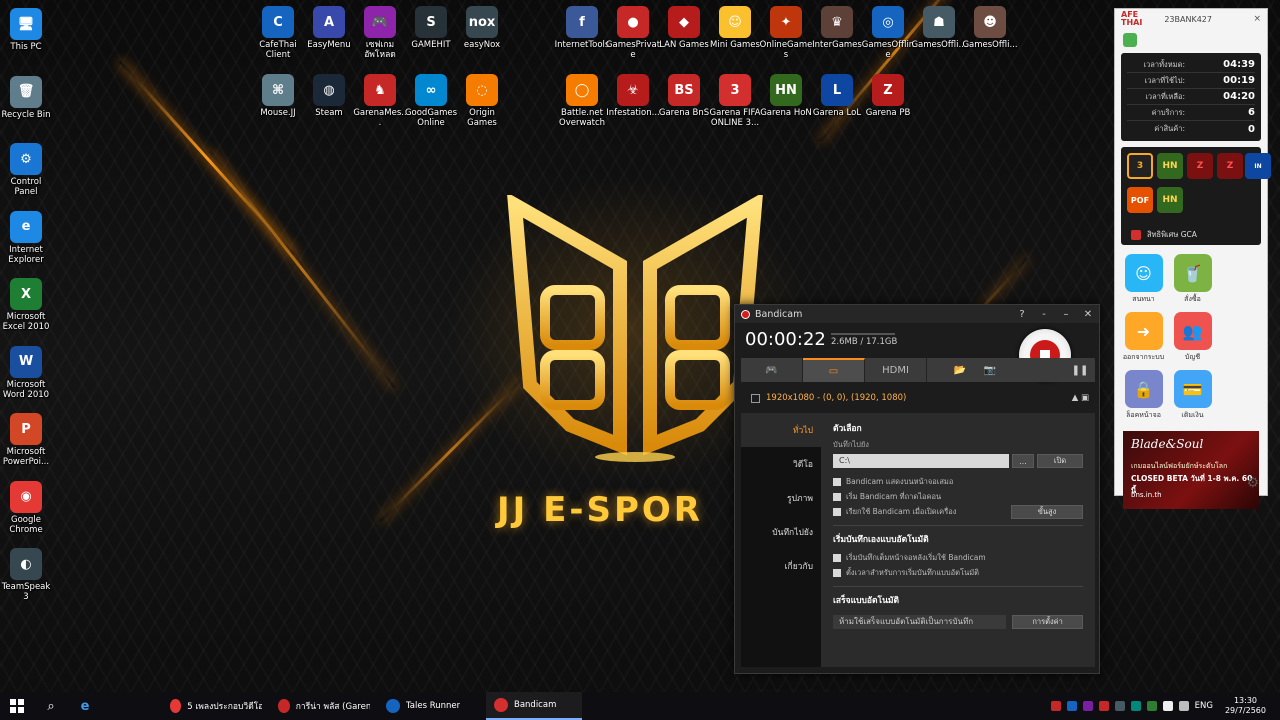 Image resolution: width=1280 pixels, height=720 pixels. Describe the element at coordinates (1103, 706) in the screenshot. I see `tray-garena-icon` at that location.